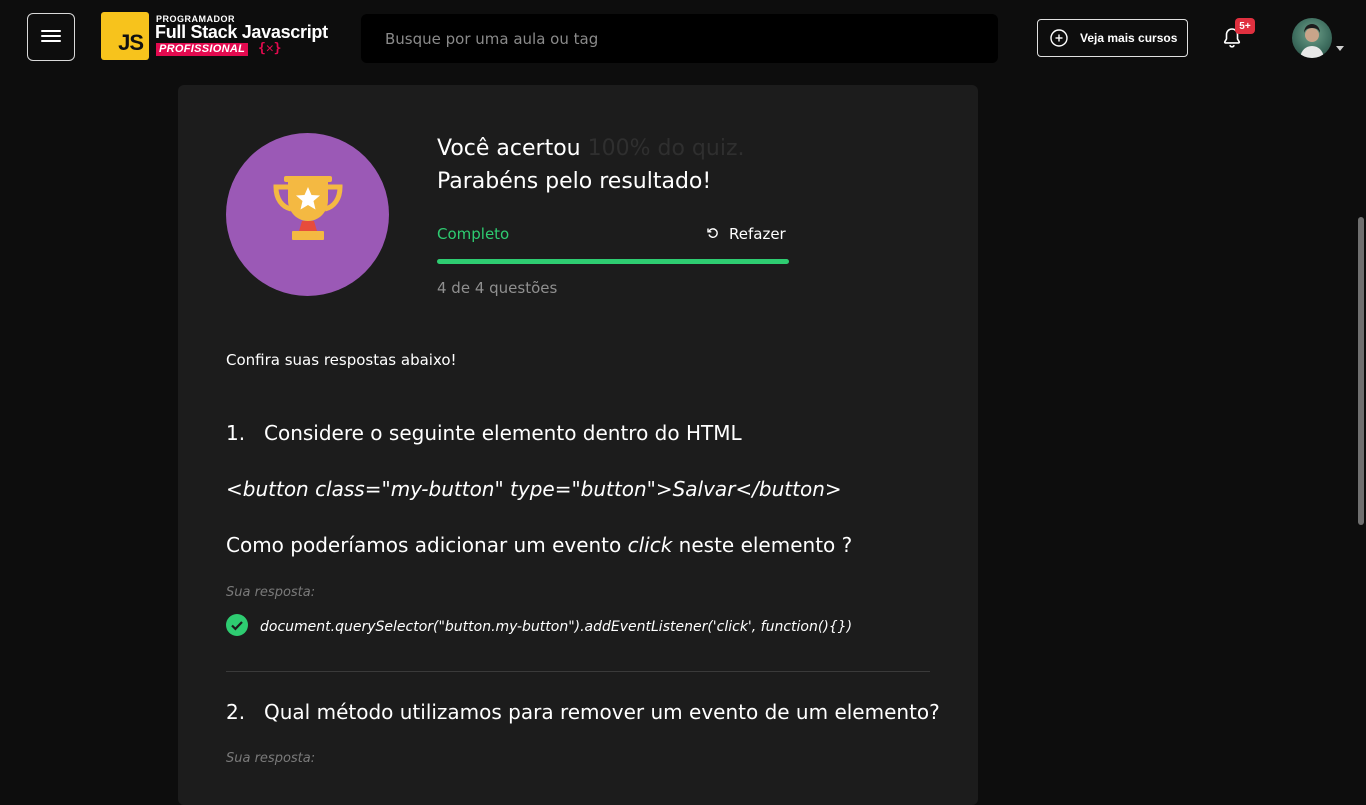 The width and height of the screenshot is (1366, 805). What do you see at coordinates (666, 148) in the screenshot?
I see `result-score: 100% do quiz.` at bounding box center [666, 148].